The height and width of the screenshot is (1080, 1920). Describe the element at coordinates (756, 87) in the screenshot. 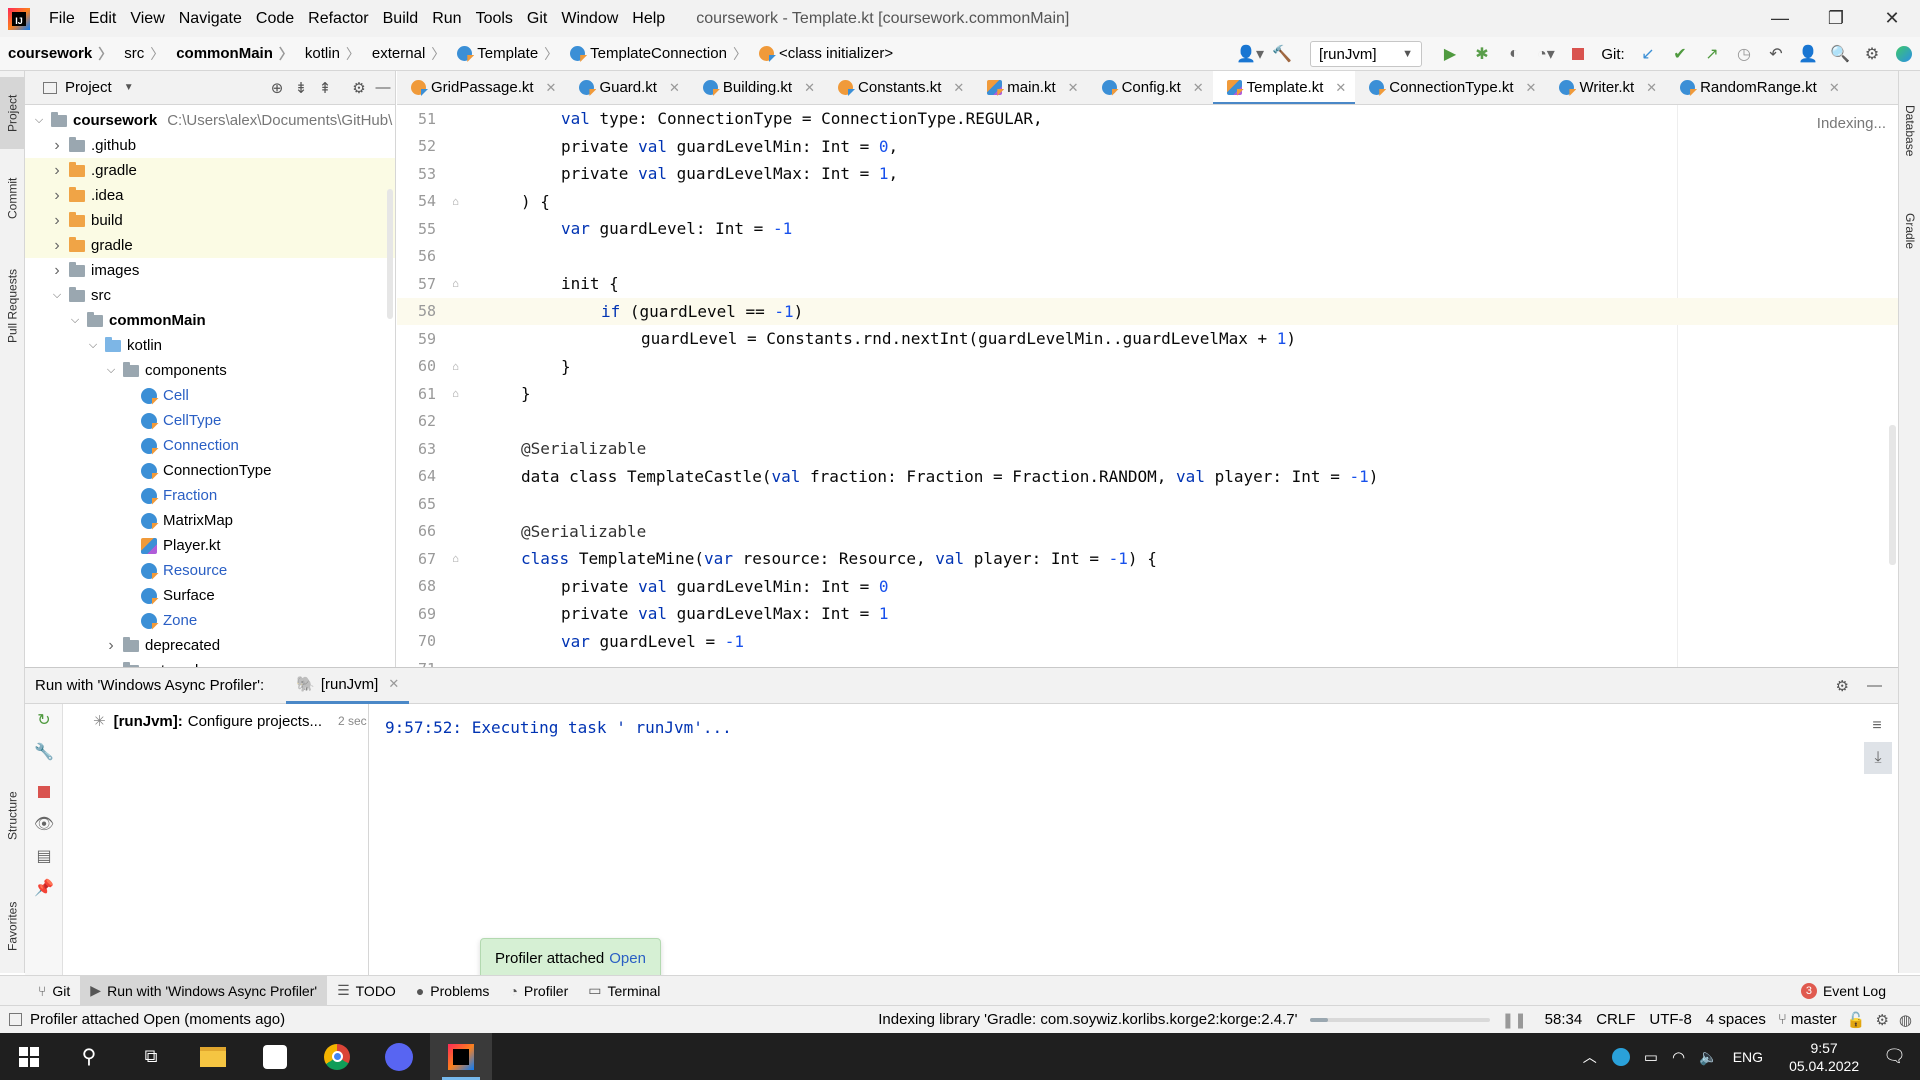

I see `editor-tab: Building.kt ✕` at that location.